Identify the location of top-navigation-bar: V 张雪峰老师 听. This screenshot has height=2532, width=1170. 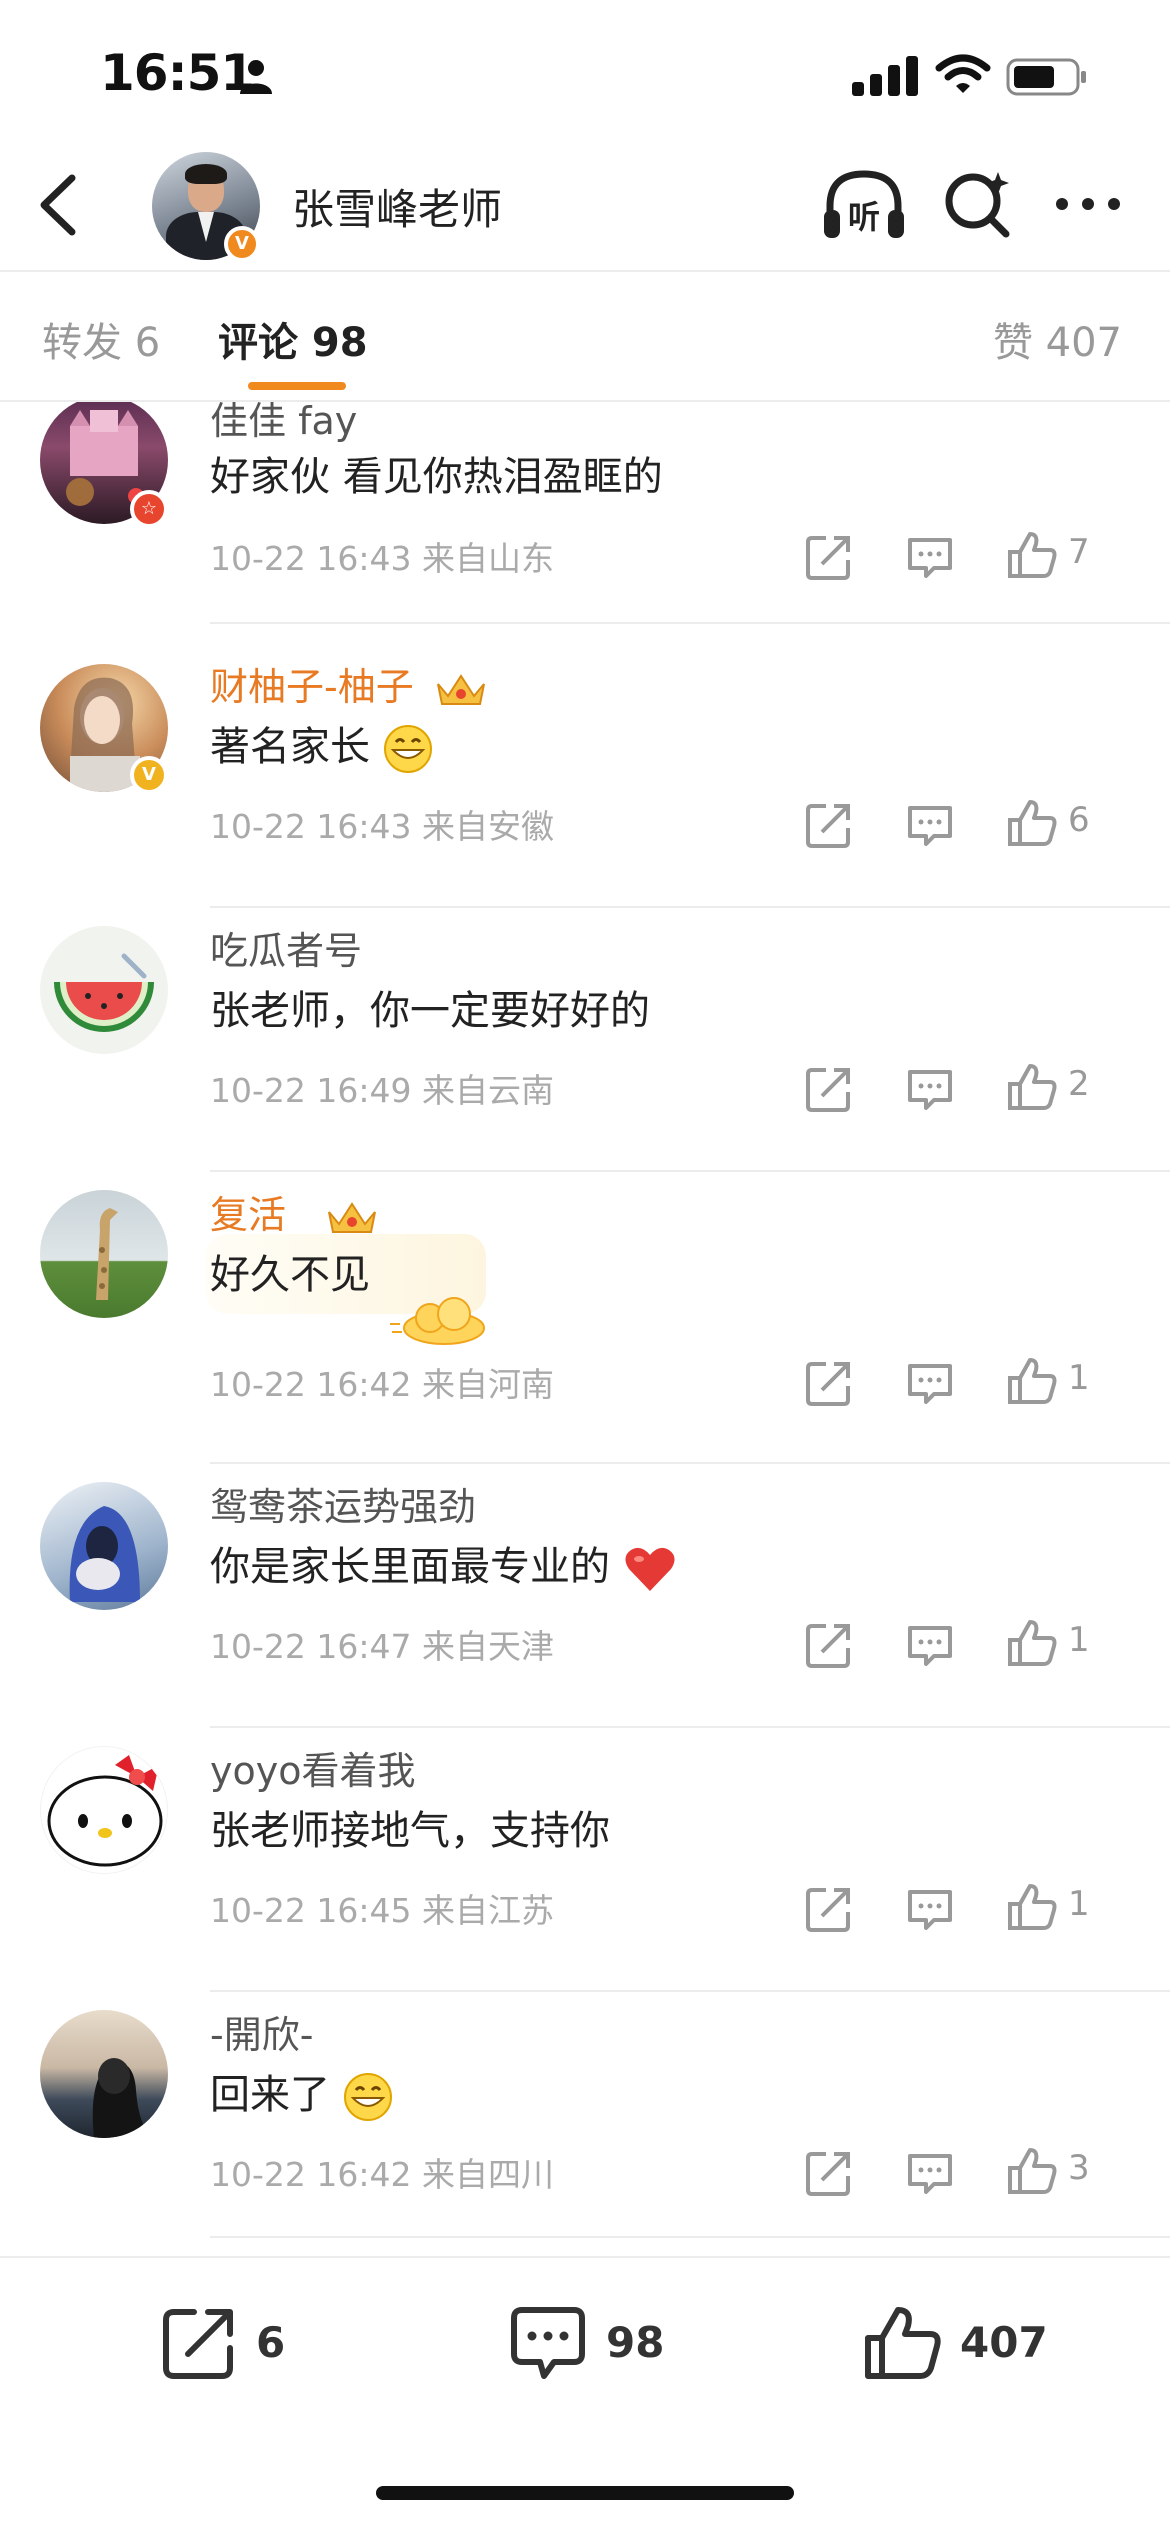
(585, 205).